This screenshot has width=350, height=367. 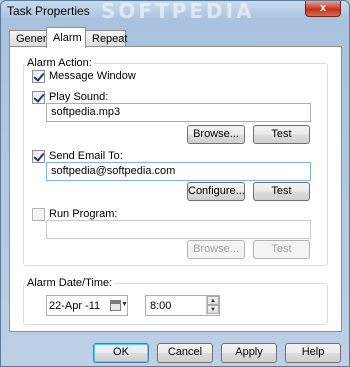 What do you see at coordinates (38, 156) in the screenshot?
I see `send-email-checkbox` at bounding box center [38, 156].